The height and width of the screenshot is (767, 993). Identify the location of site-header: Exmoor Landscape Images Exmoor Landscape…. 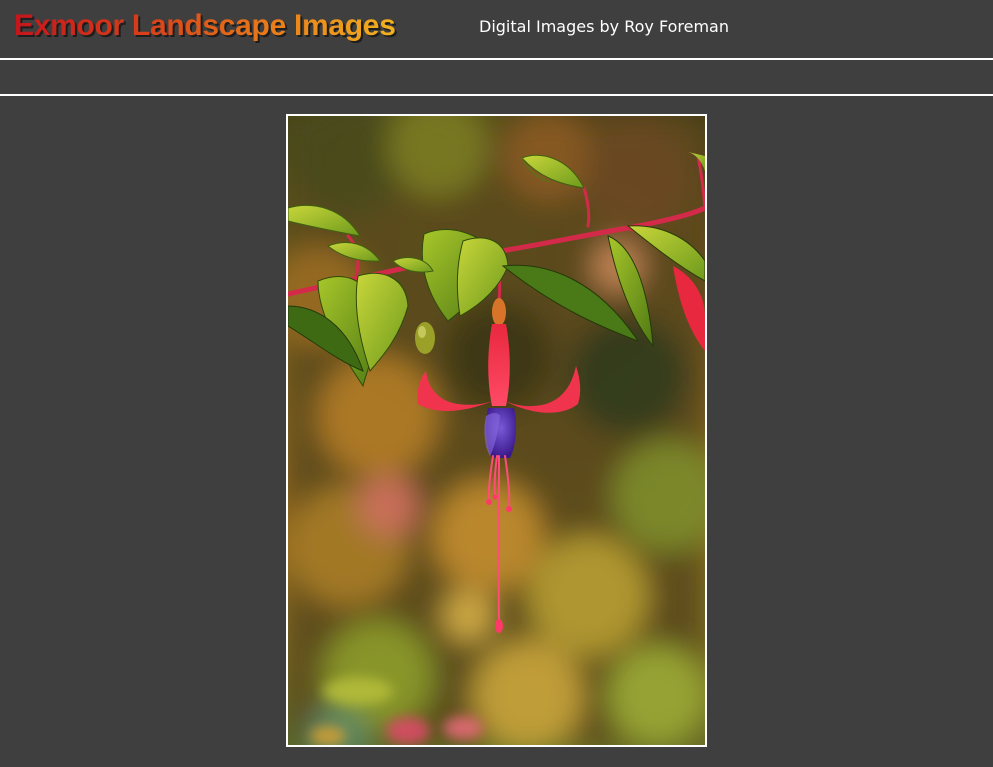
(496, 29).